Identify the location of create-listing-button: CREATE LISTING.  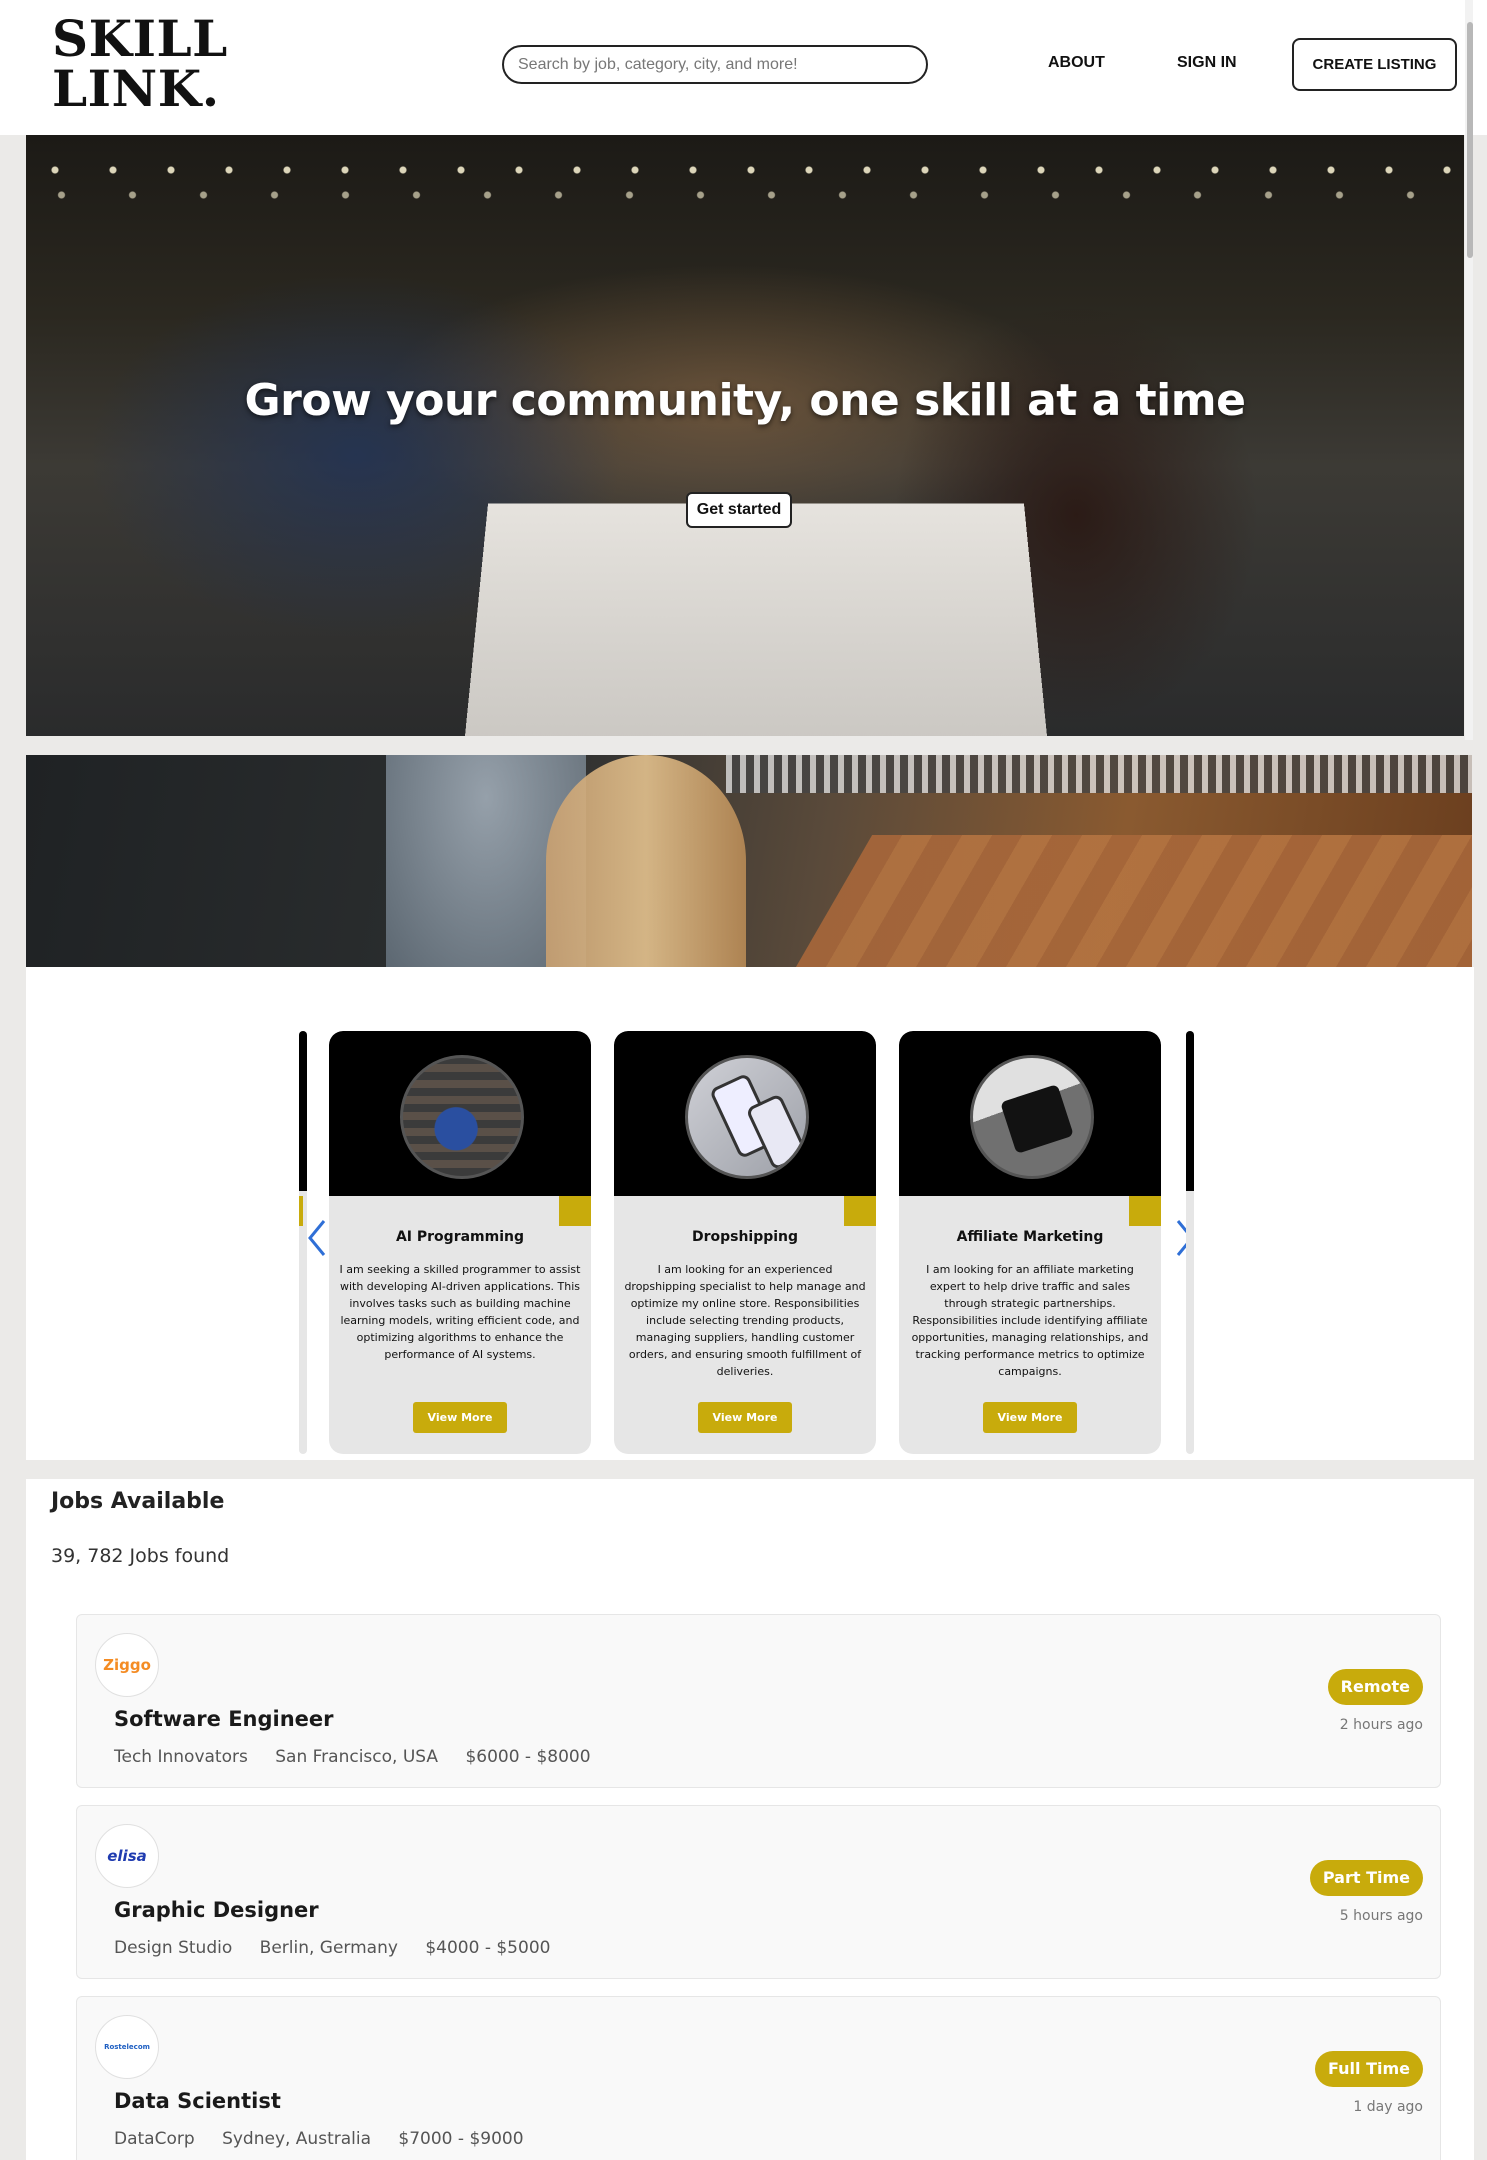
(1374, 64).